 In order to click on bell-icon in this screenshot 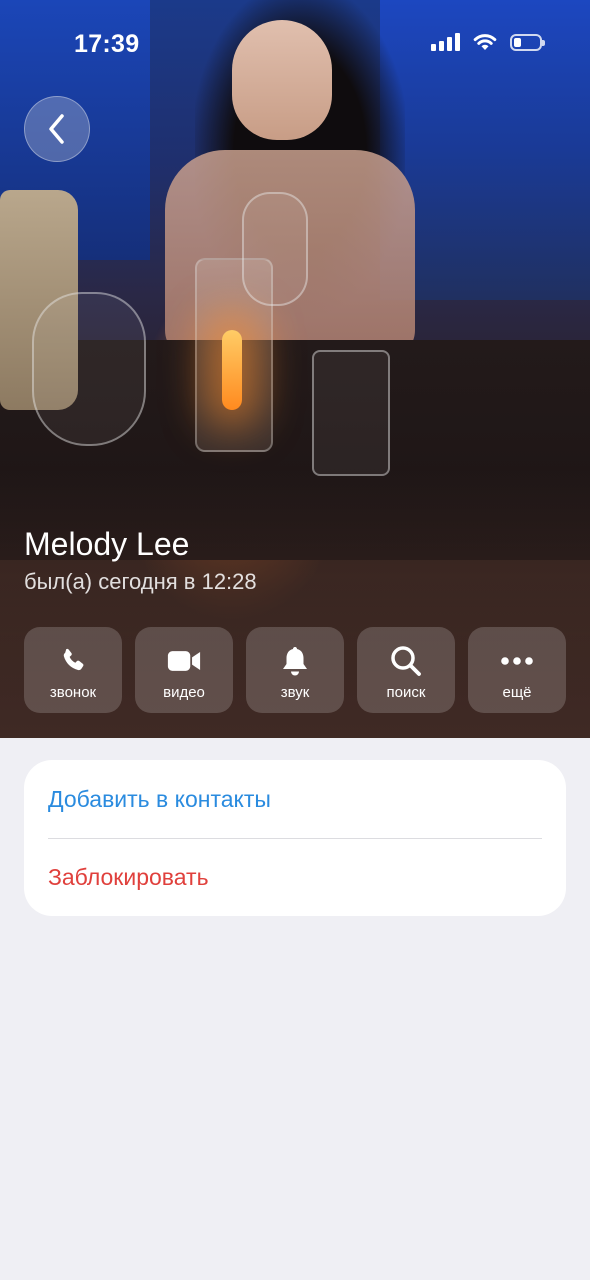, I will do `click(295, 661)`.